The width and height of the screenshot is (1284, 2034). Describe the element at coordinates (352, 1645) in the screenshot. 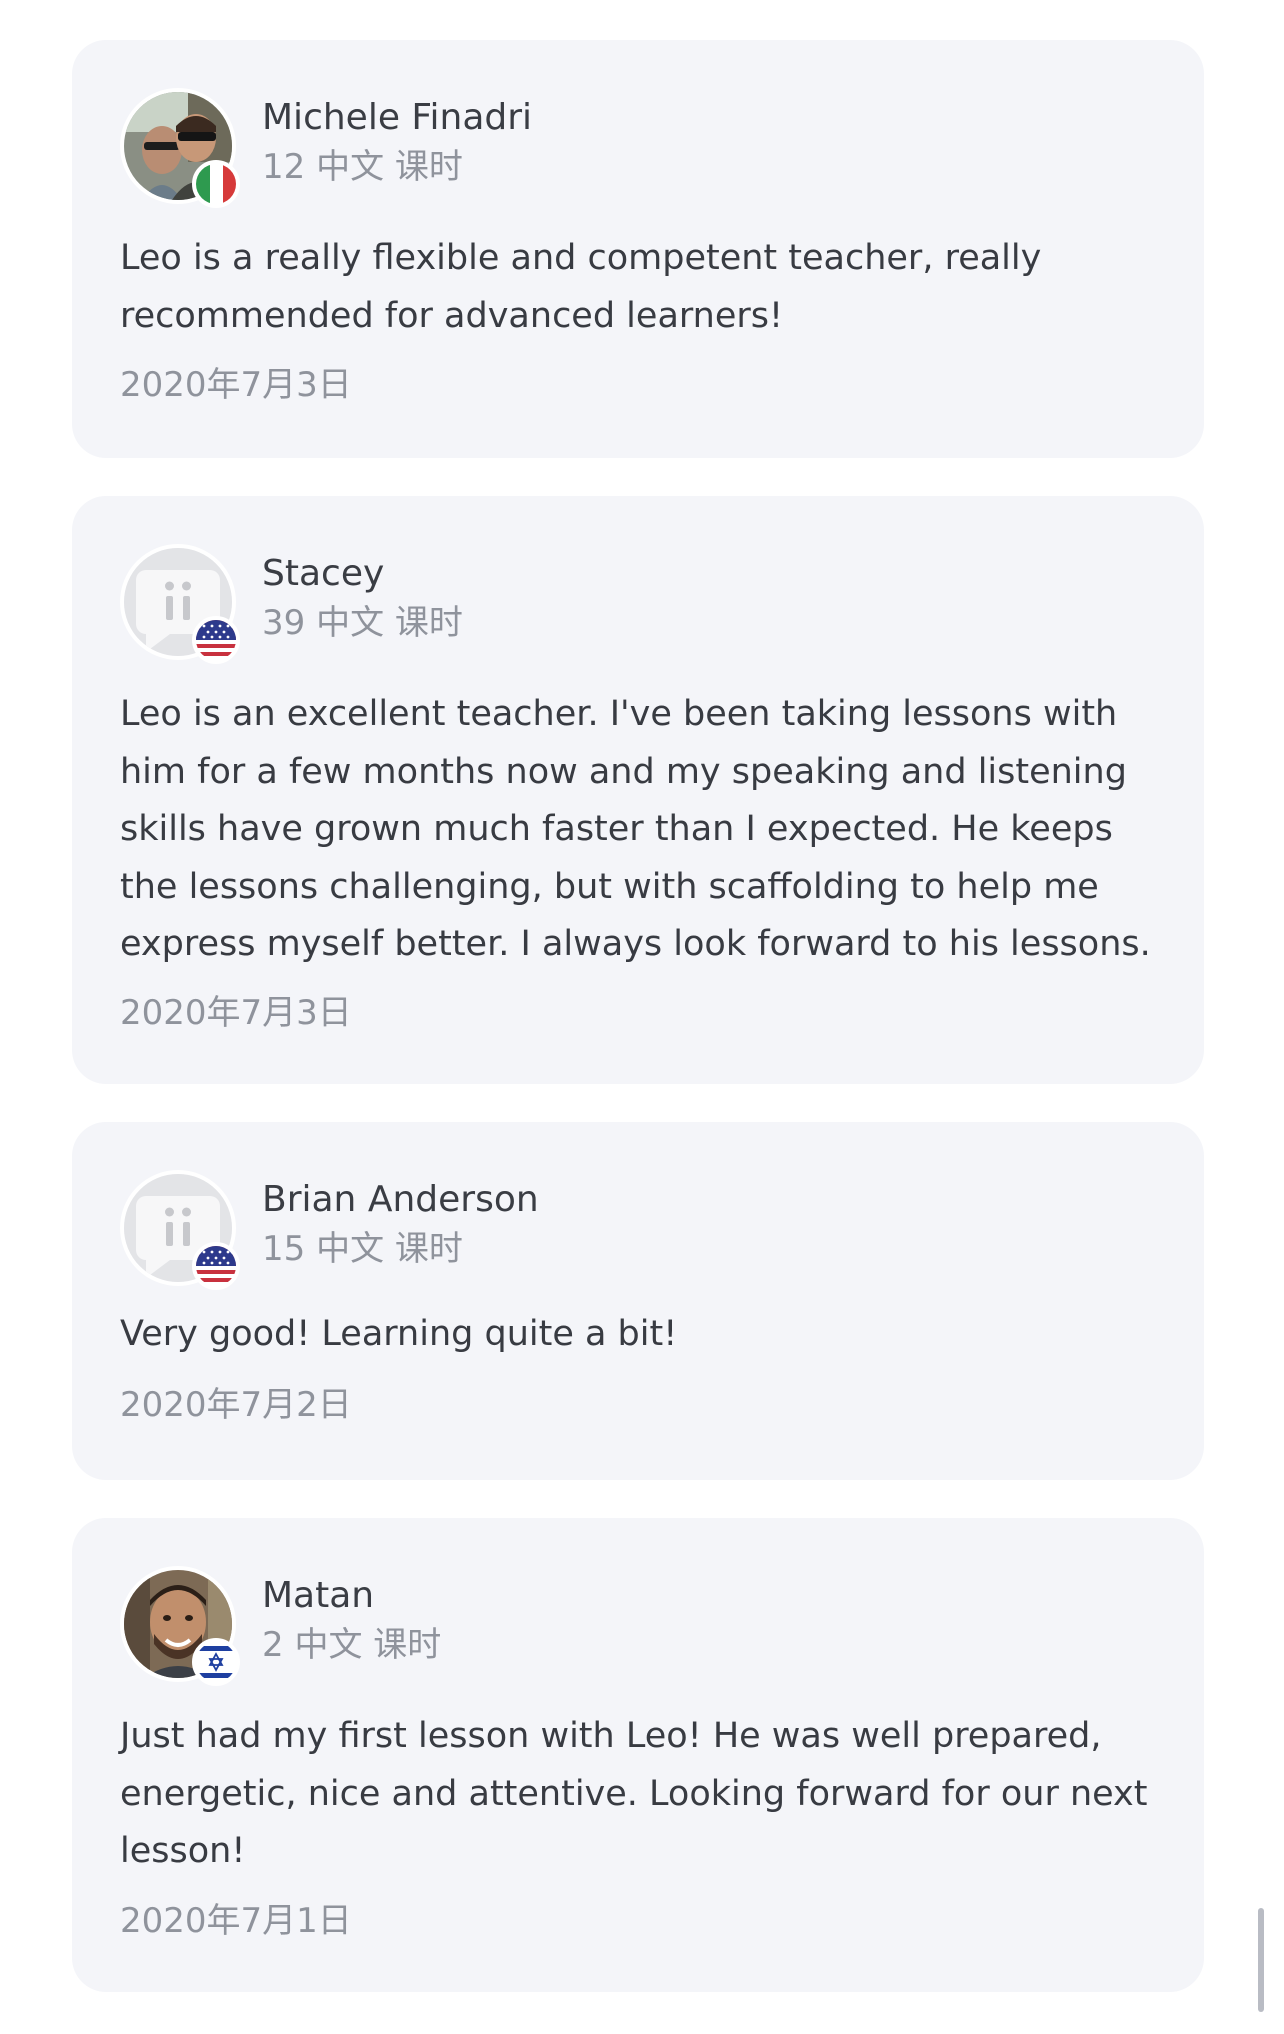

I see `lesson-count: 2 中文 课时` at that location.